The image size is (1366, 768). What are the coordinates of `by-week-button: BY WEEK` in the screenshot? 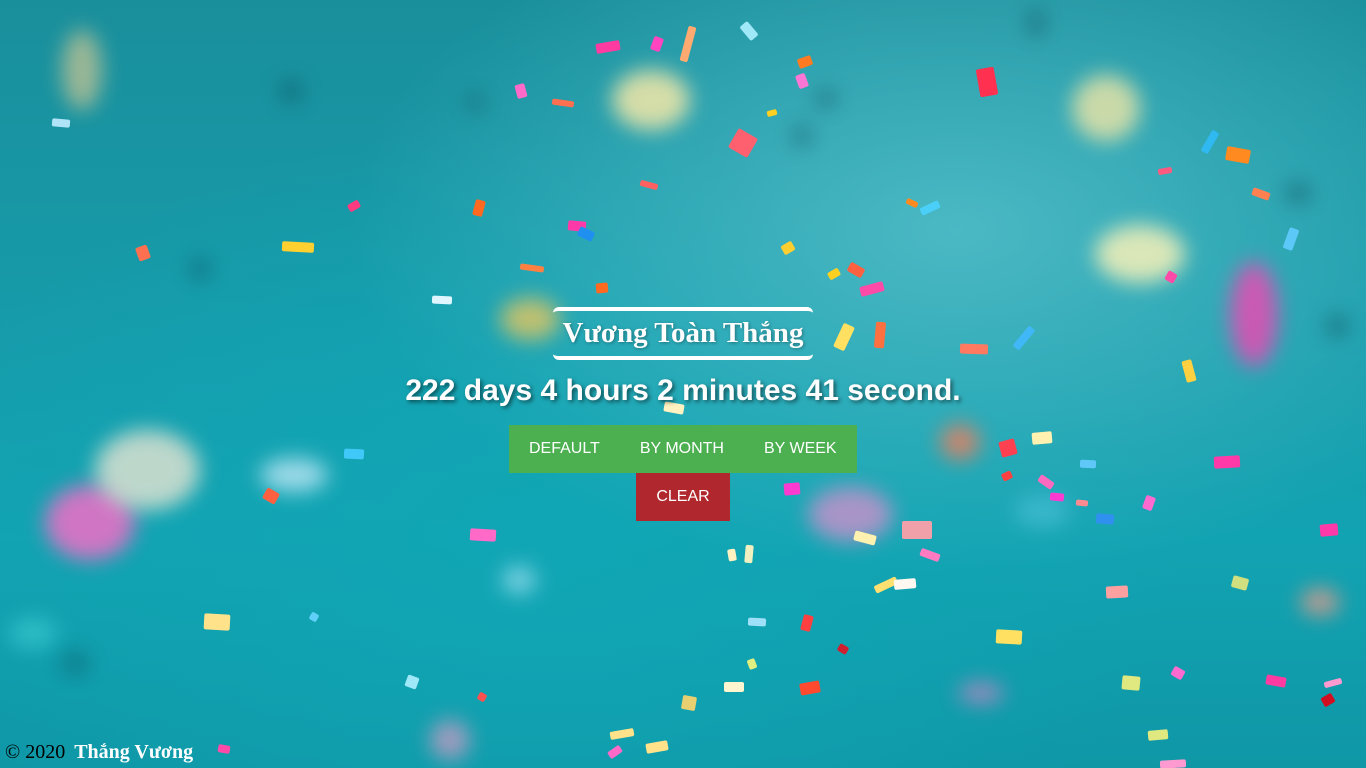 It's located at (800, 449).